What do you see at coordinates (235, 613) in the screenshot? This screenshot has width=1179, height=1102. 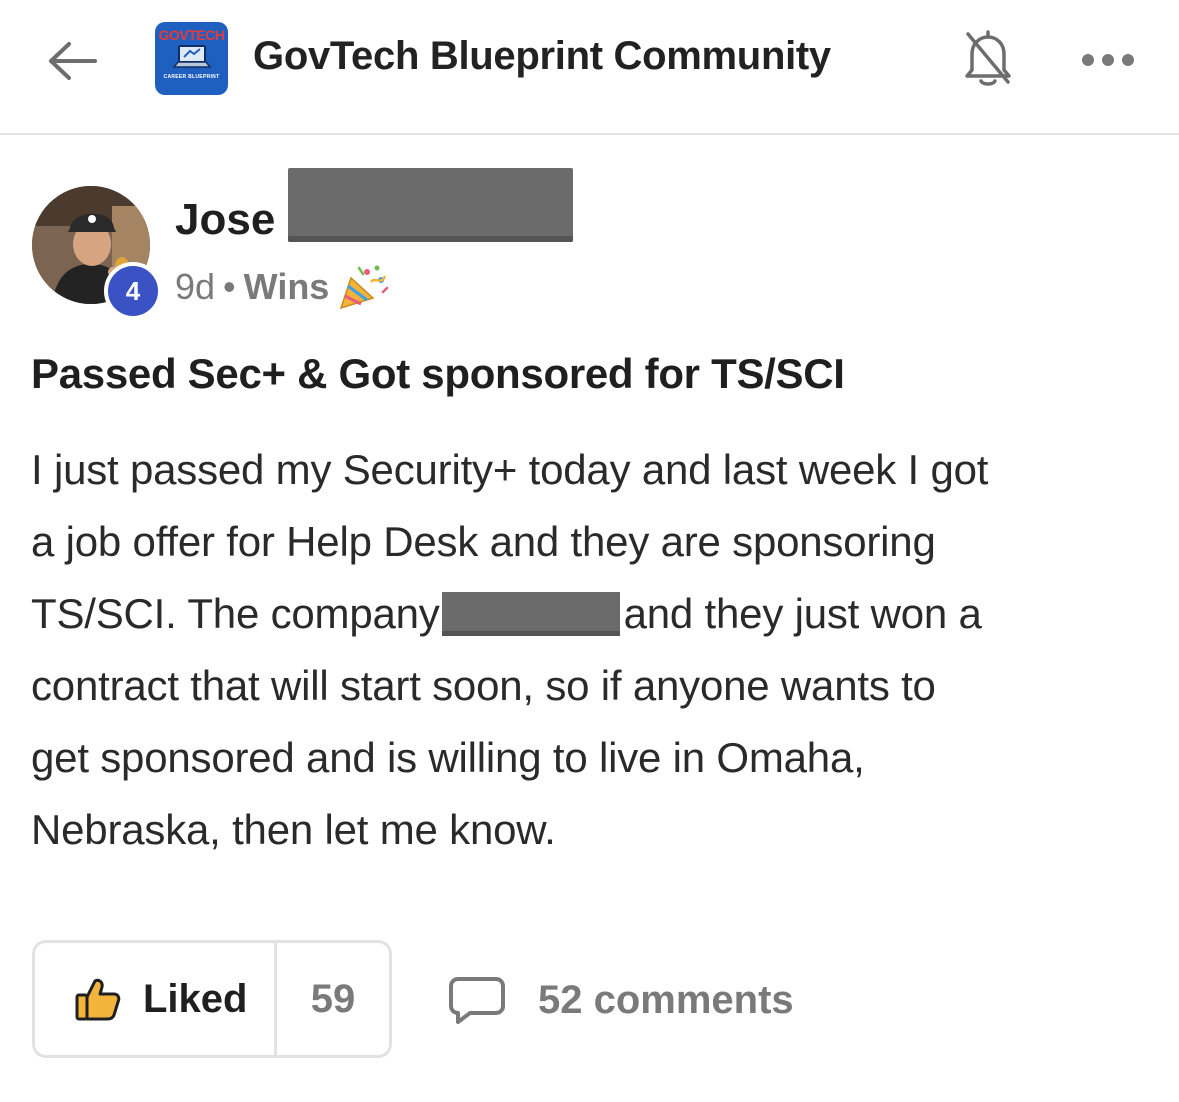 I see `post-body-fragment: TS/SCI. The company` at bounding box center [235, 613].